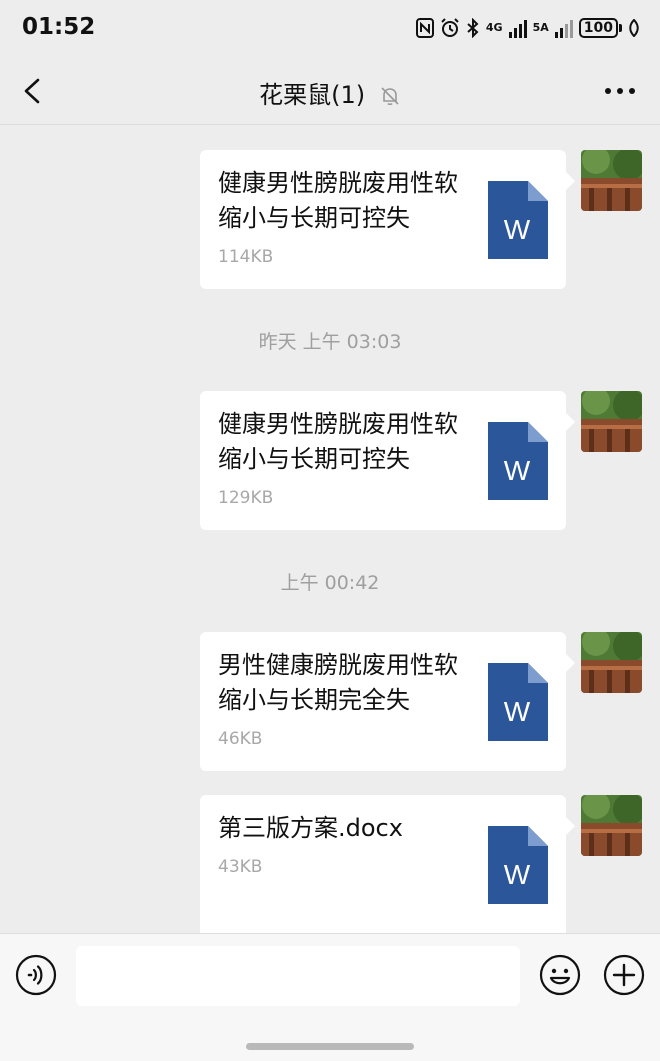  I want to click on file-message: 第三版方案.docx 43KB W, so click(387, 864).